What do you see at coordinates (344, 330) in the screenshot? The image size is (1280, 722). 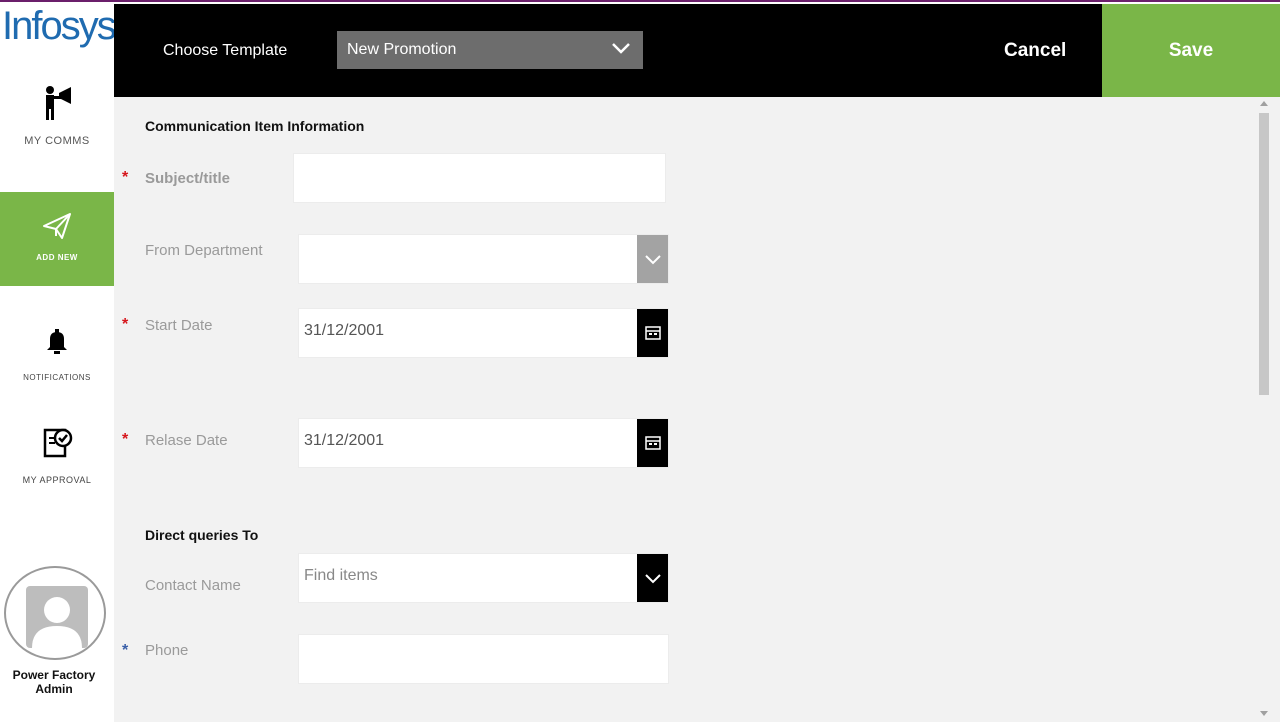 I see `start-date-value: 31/12/2001` at bounding box center [344, 330].